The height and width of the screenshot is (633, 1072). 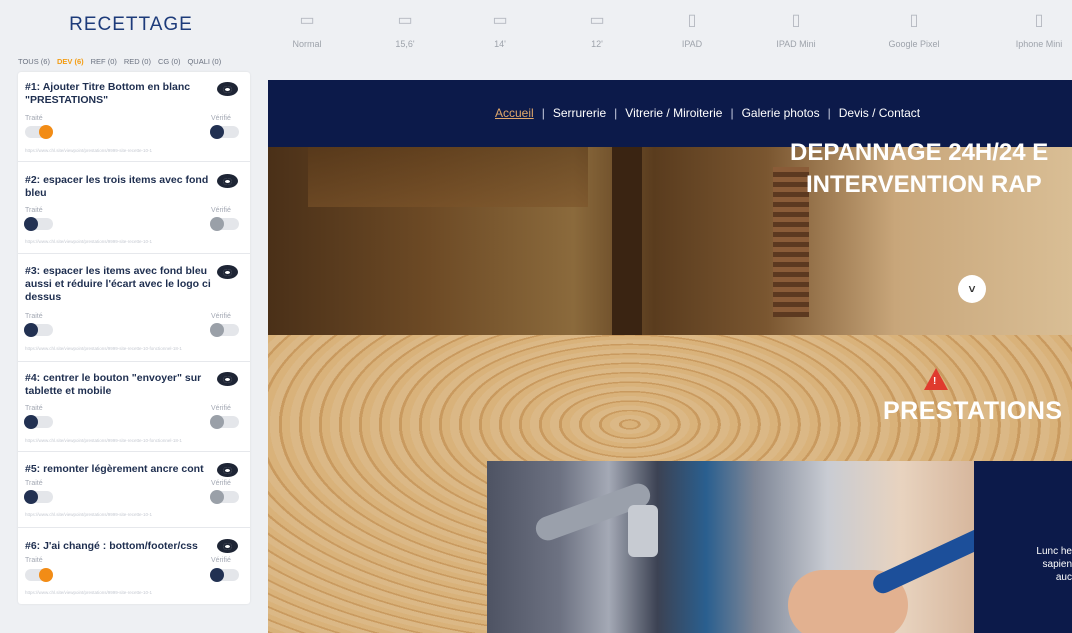 I want to click on laptop-icon: ▭, so click(x=597, y=20).